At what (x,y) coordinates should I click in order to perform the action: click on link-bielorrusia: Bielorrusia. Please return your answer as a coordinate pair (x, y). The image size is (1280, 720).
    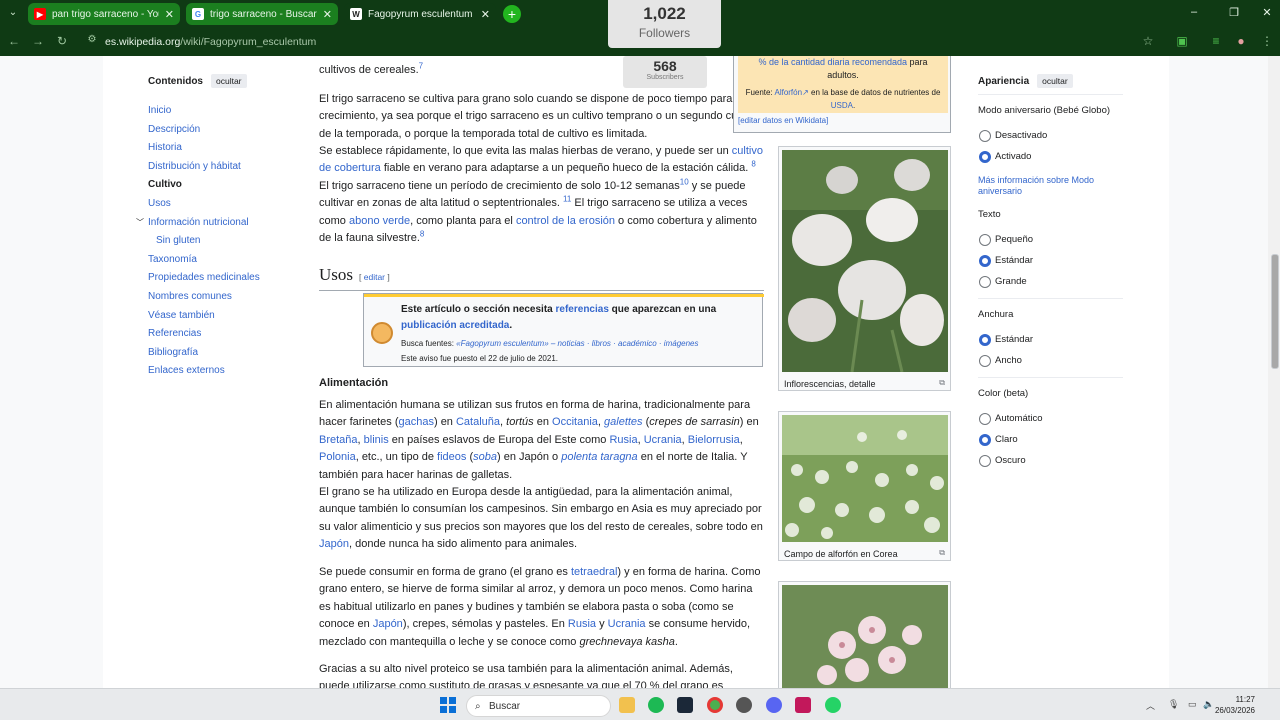
    Looking at the image, I should click on (714, 440).